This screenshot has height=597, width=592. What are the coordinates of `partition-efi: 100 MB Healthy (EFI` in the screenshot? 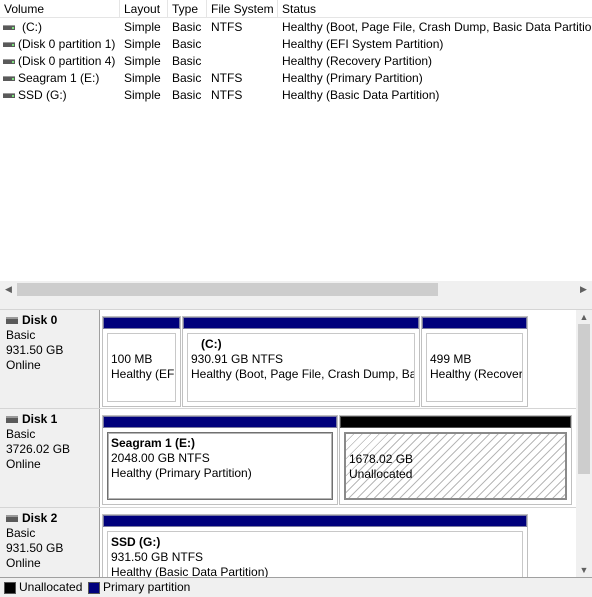 It's located at (141, 361).